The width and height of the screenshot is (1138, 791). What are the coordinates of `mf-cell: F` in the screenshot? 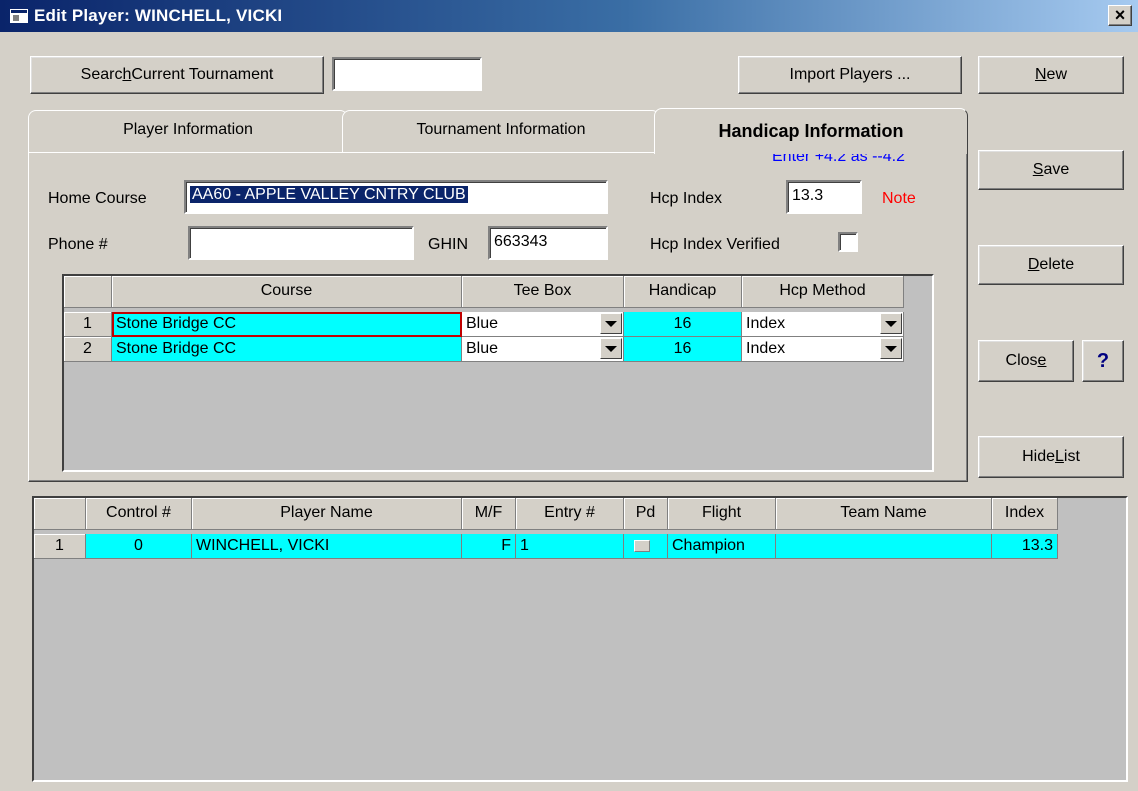 It's located at (489, 546).